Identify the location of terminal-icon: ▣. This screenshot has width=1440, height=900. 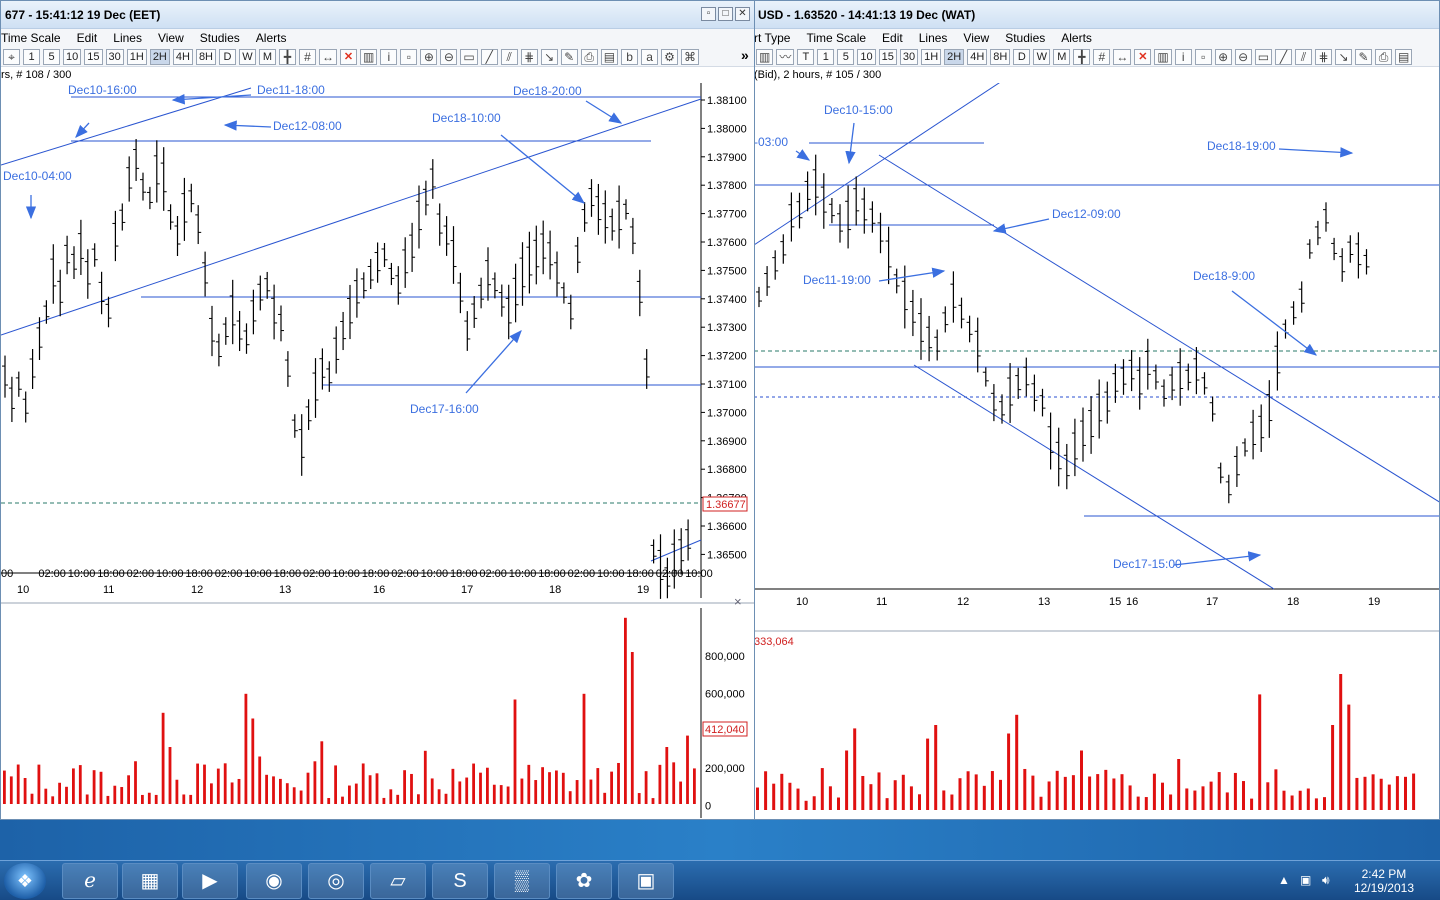
(646, 881).